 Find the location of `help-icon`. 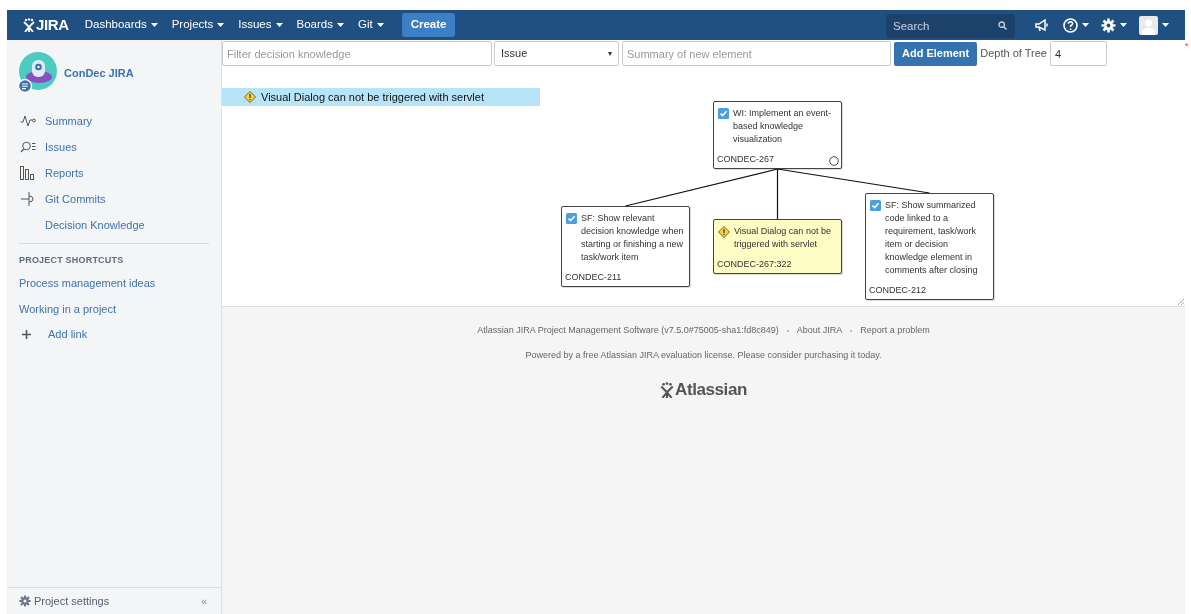

help-icon is located at coordinates (1070, 25).